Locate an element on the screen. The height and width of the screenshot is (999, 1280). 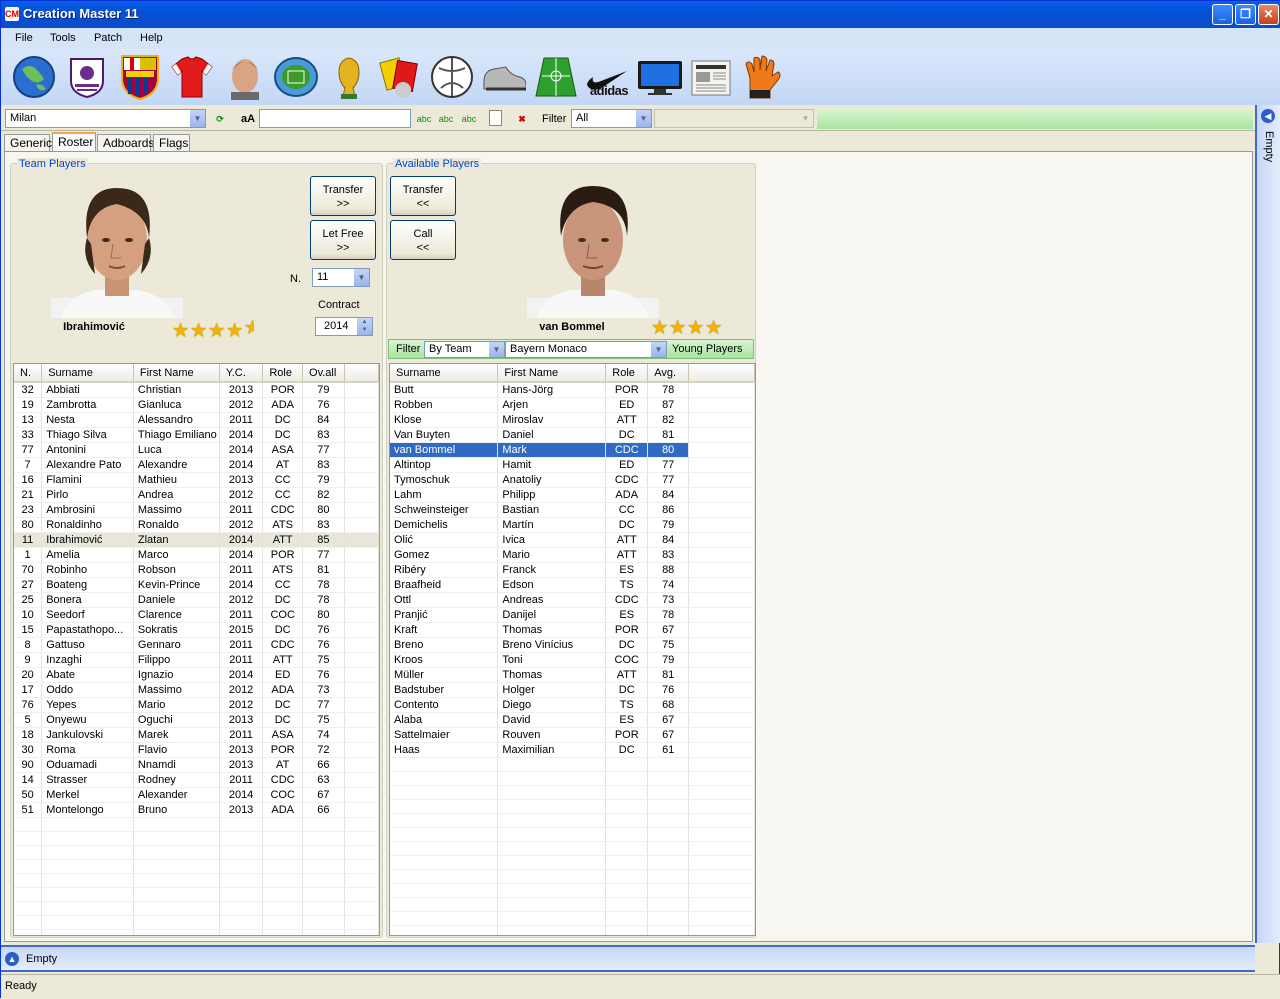
team-column-header: Ov.all is located at coordinates (323, 373).